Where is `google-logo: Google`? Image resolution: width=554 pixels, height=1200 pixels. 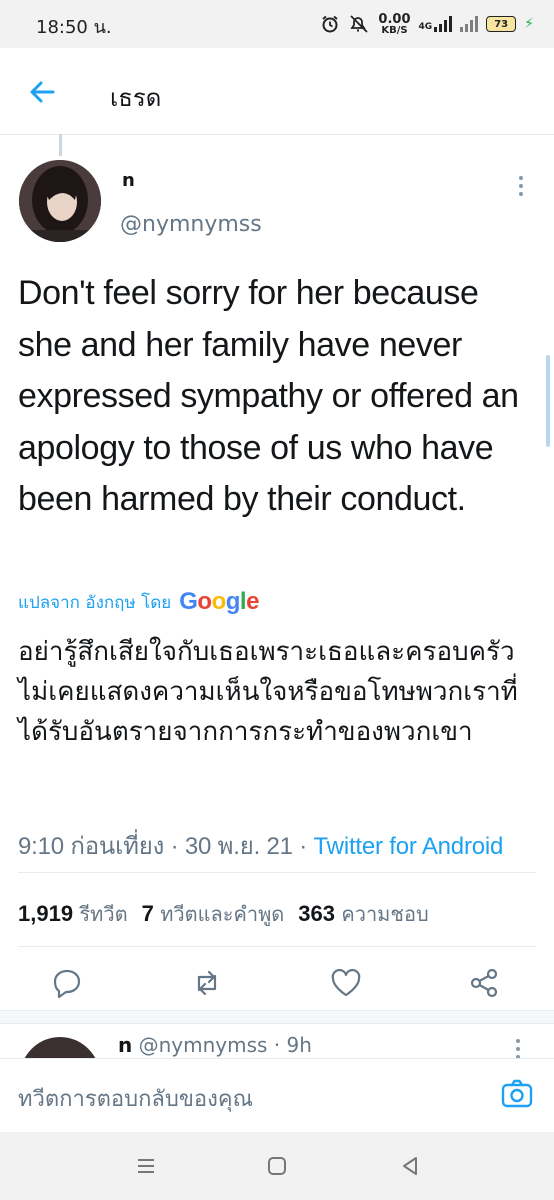
google-logo: Google is located at coordinates (219, 602).